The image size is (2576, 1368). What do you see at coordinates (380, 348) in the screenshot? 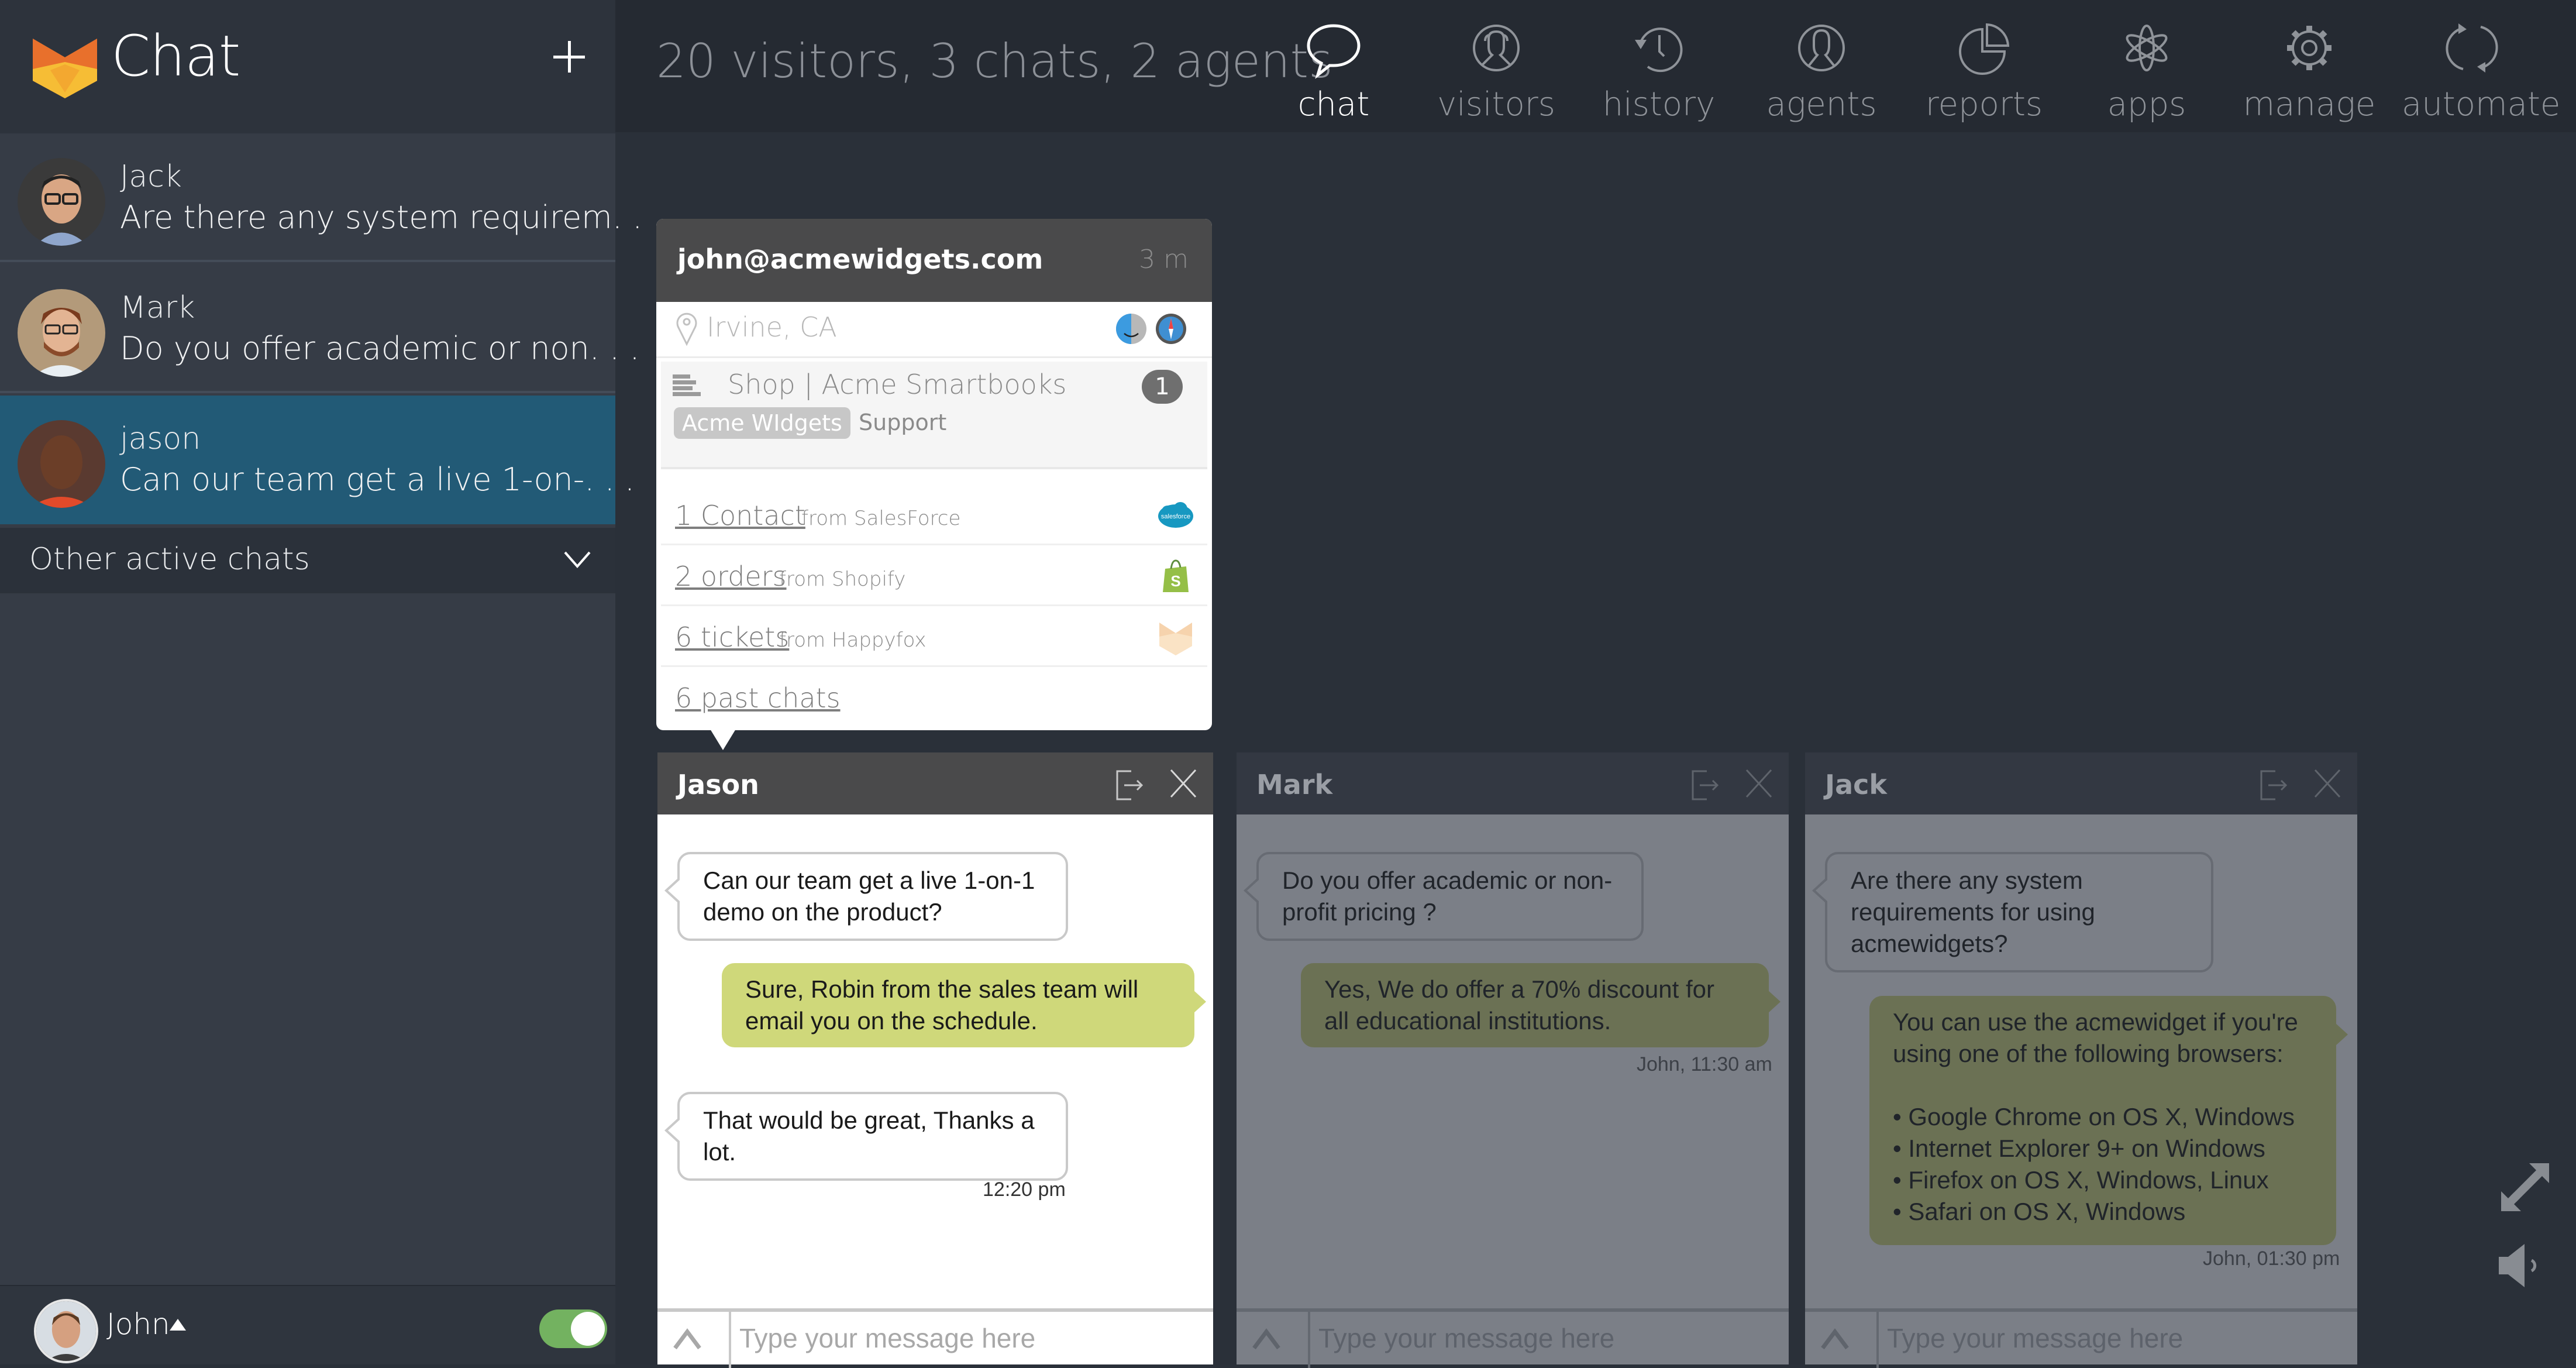
I see `chat-list-preview: Do you offer academic or non. . .` at bounding box center [380, 348].